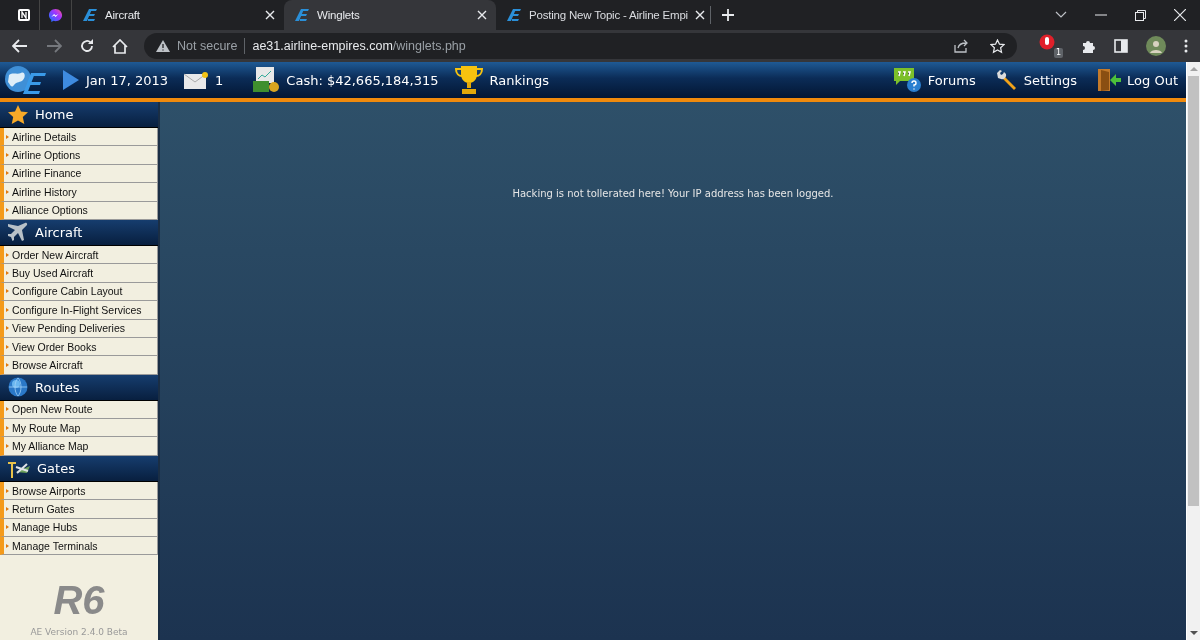 The width and height of the screenshot is (1200, 640). I want to click on logout-link: Log Out, so click(1137, 80).